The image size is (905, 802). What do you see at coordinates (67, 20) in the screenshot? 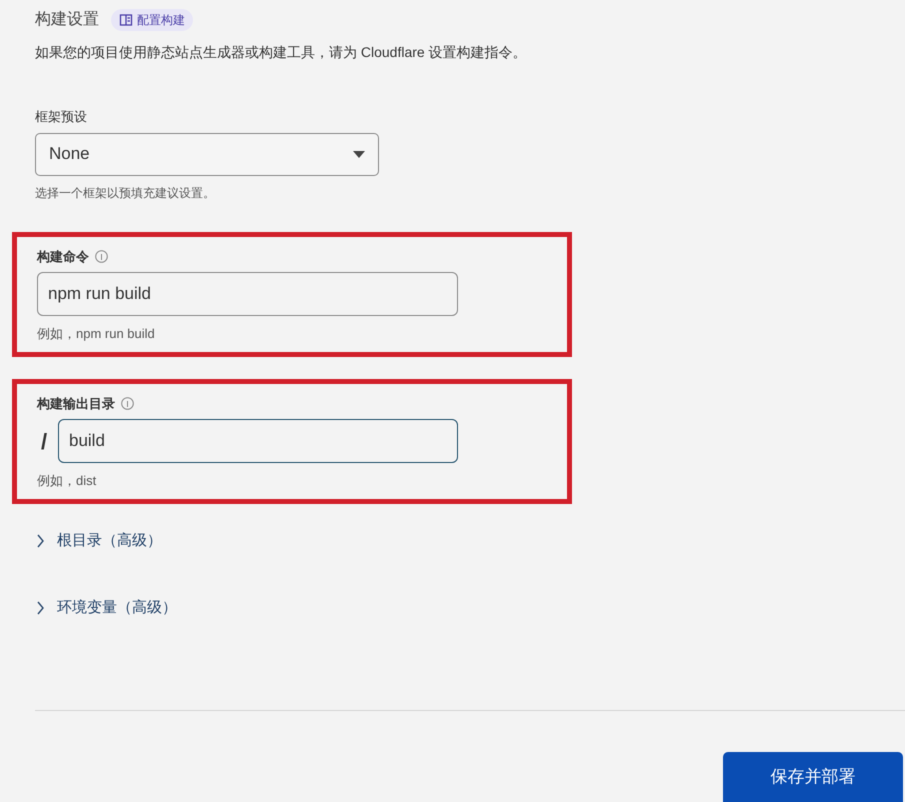
I see `section-title: 构建设置` at bounding box center [67, 20].